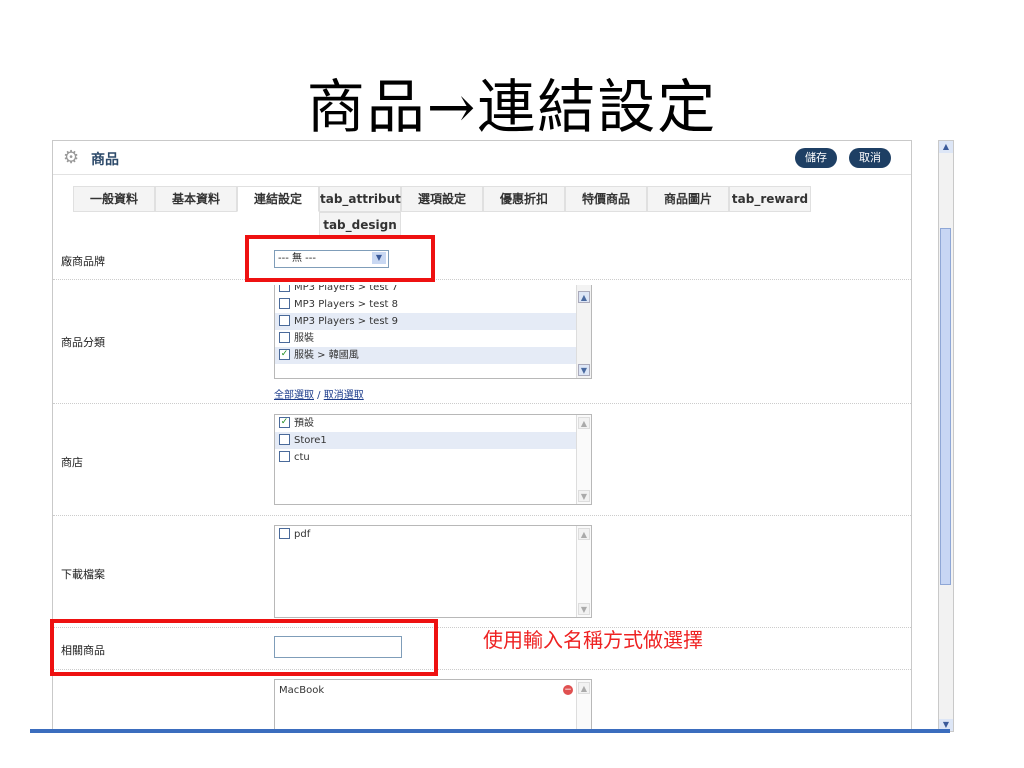 The image size is (1024, 768). Describe the element at coordinates (490, 731) in the screenshot. I see `taskbar-strip` at that location.